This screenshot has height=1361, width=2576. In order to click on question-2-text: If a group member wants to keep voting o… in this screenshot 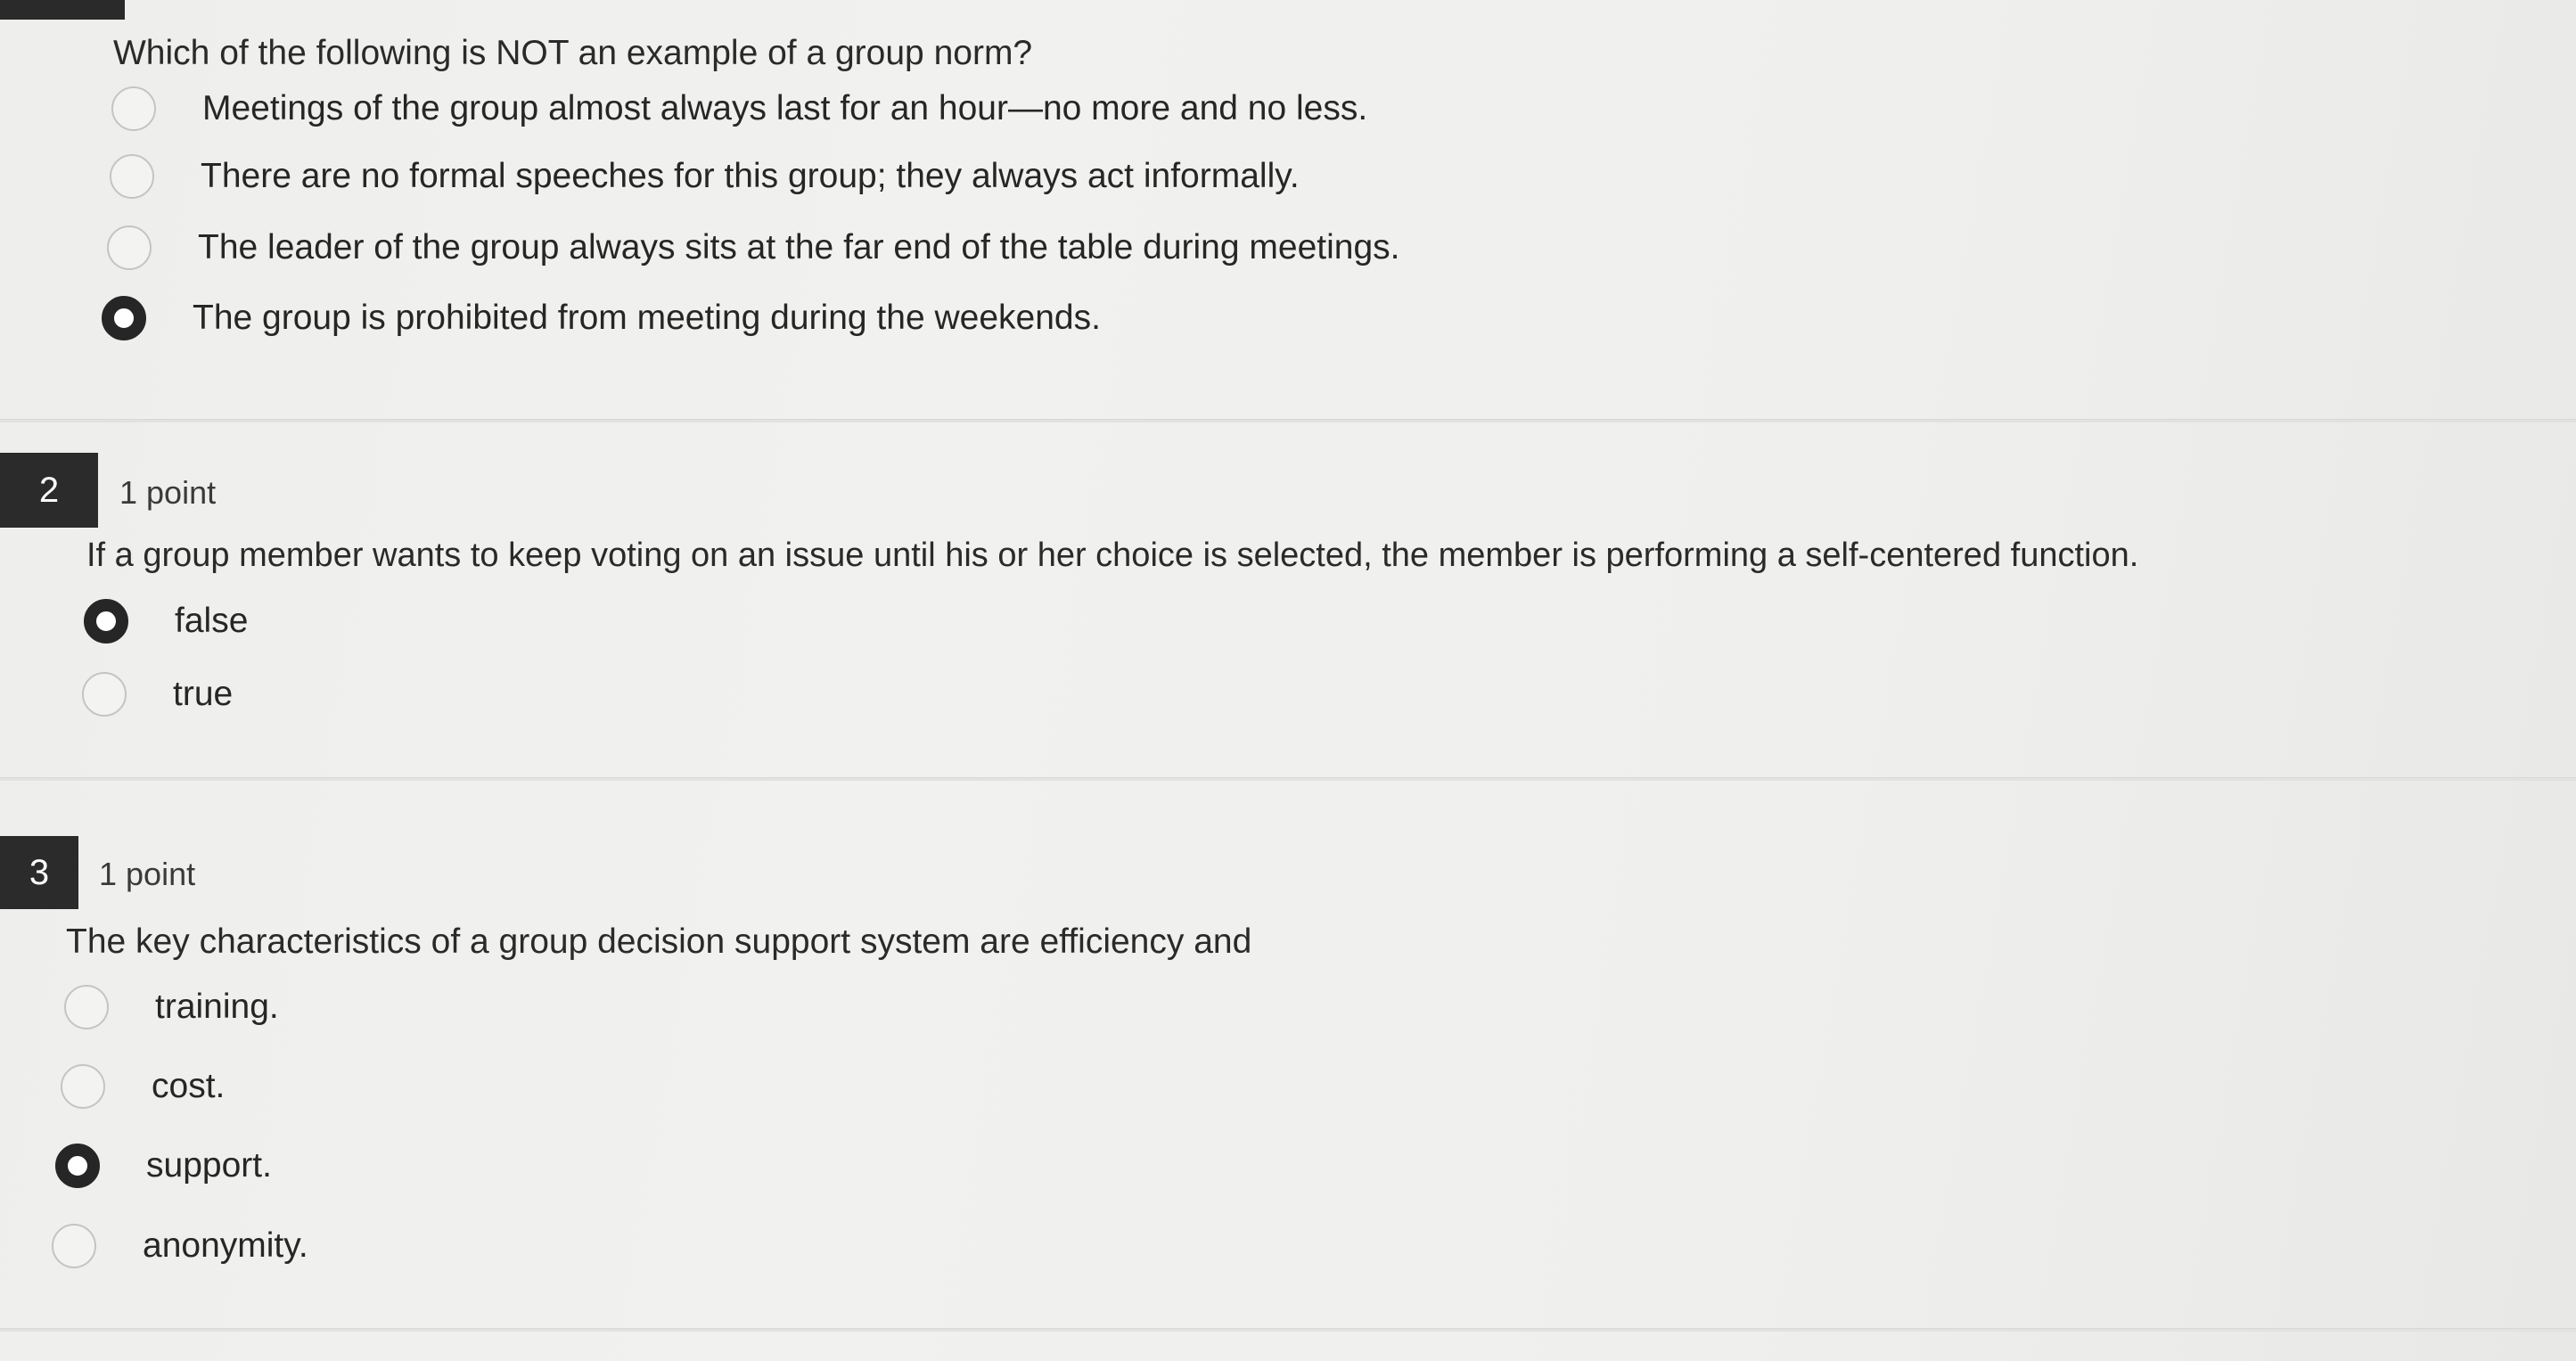, I will do `click(1112, 555)`.